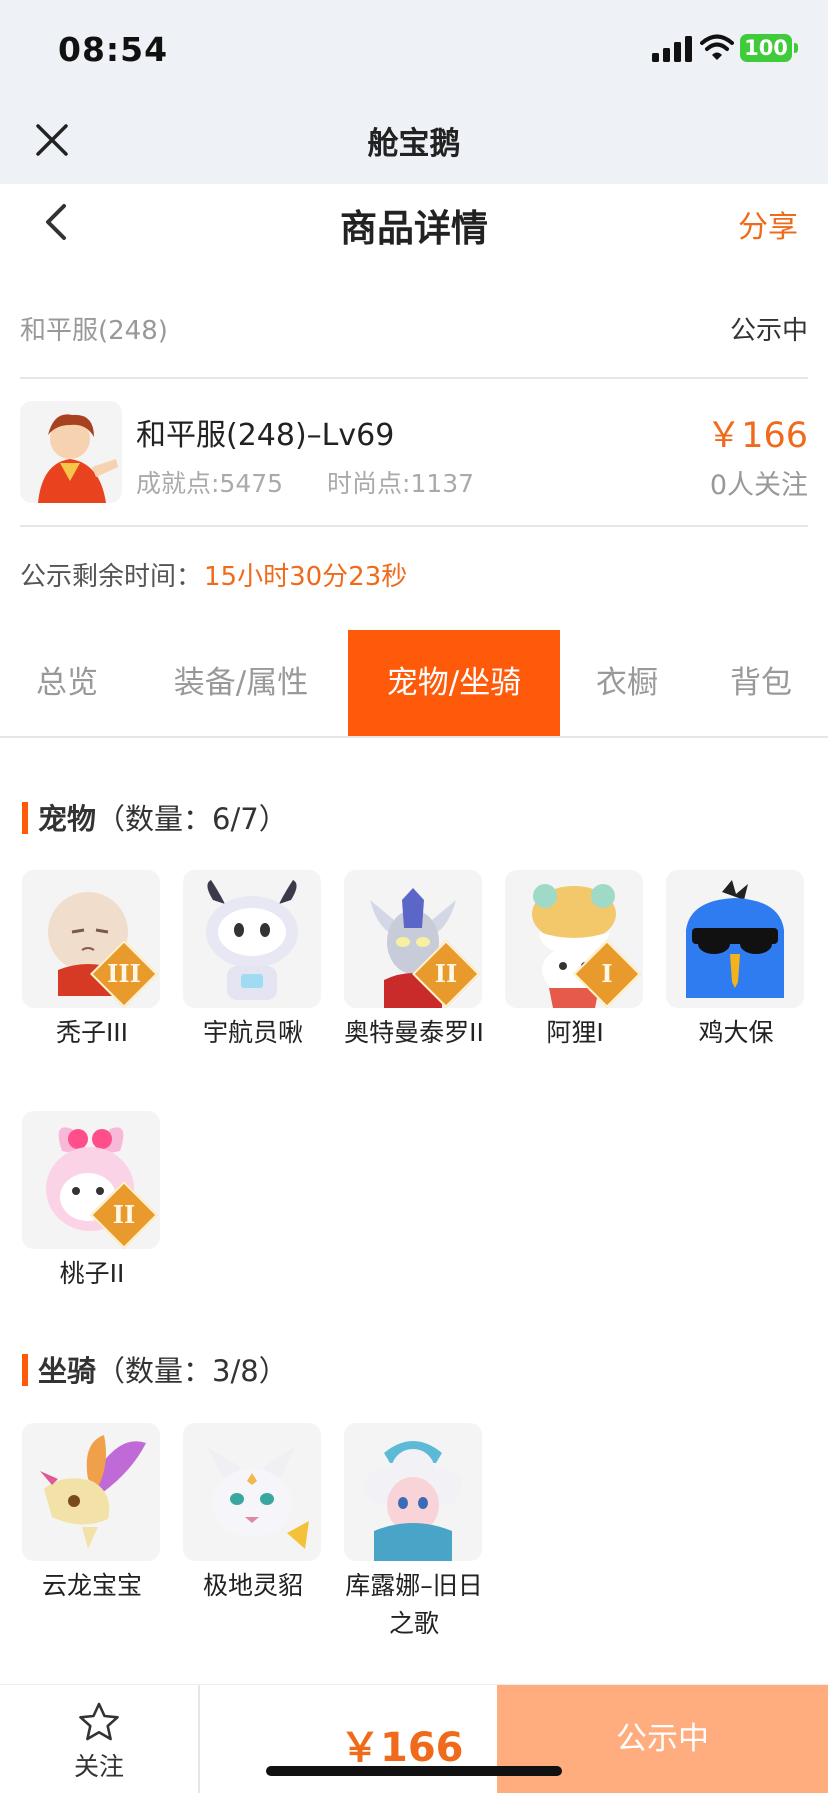 The image size is (828, 1793). I want to click on follow-button: 关注, so click(100, 1739).